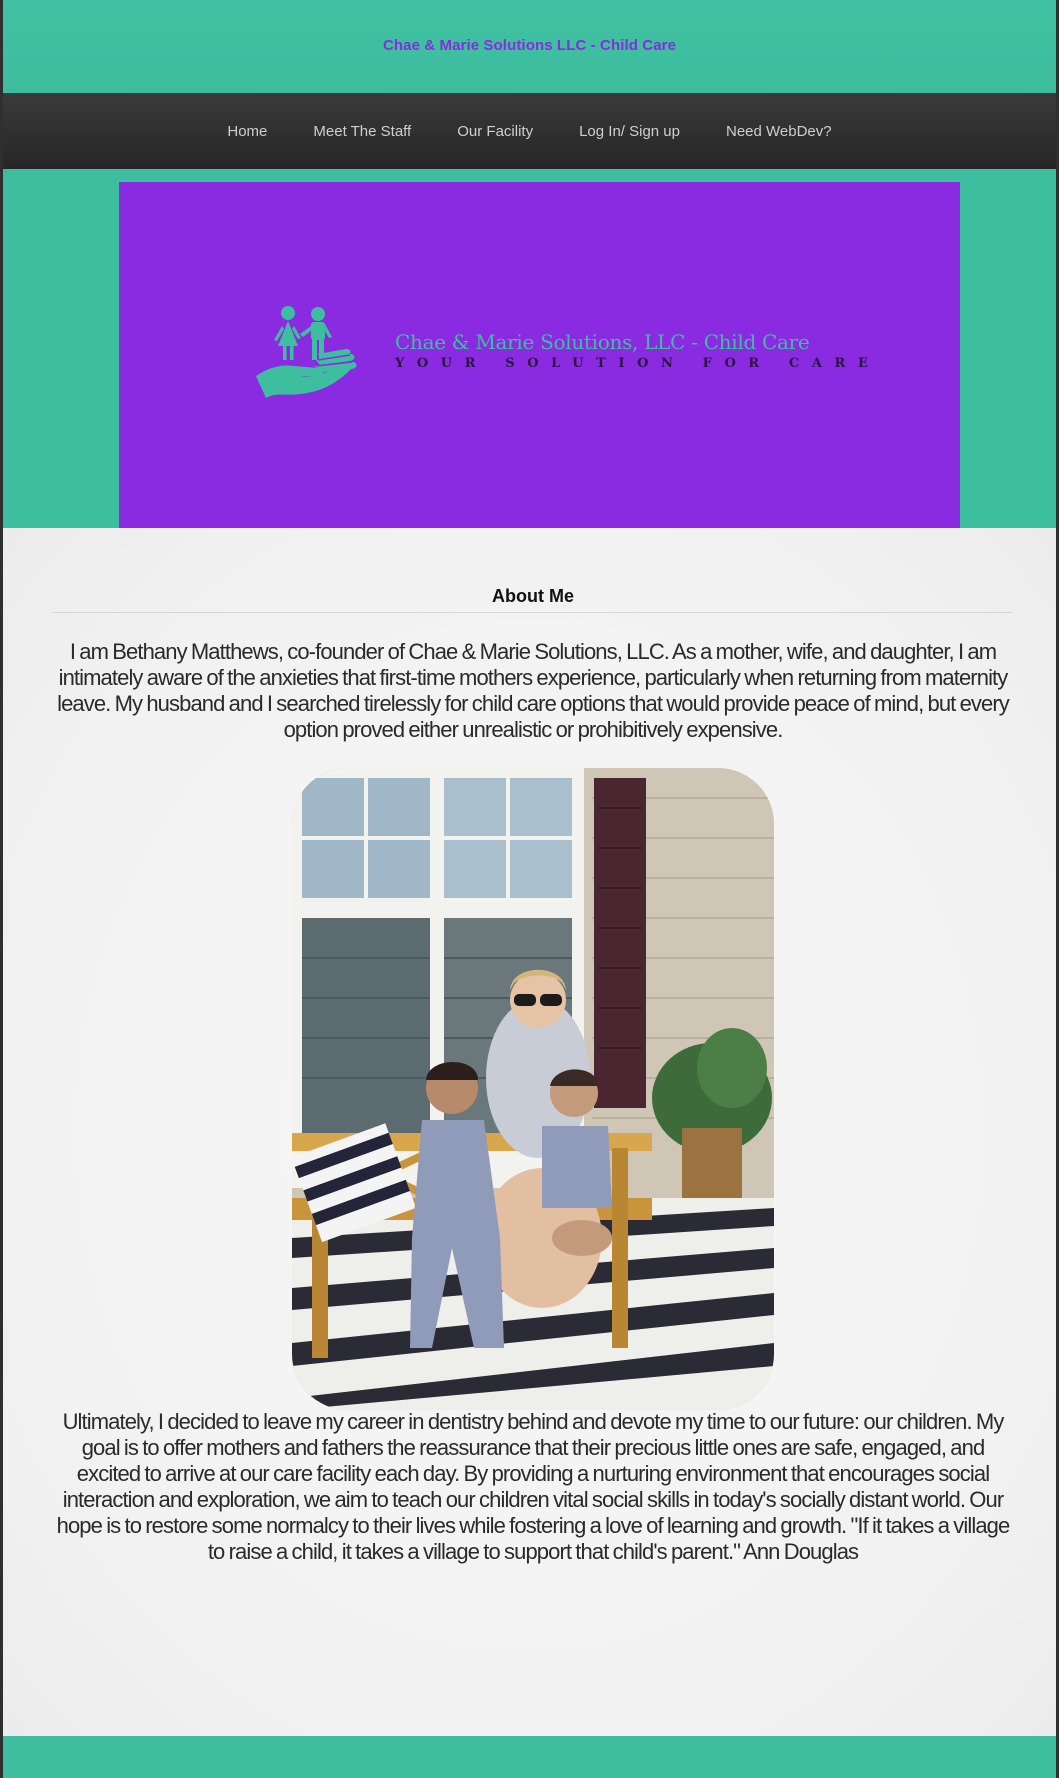 The height and width of the screenshot is (1778, 1059). Describe the element at coordinates (638, 363) in the screenshot. I see `logo-tagline: YOUR SOLUTION FOR CARE` at that location.